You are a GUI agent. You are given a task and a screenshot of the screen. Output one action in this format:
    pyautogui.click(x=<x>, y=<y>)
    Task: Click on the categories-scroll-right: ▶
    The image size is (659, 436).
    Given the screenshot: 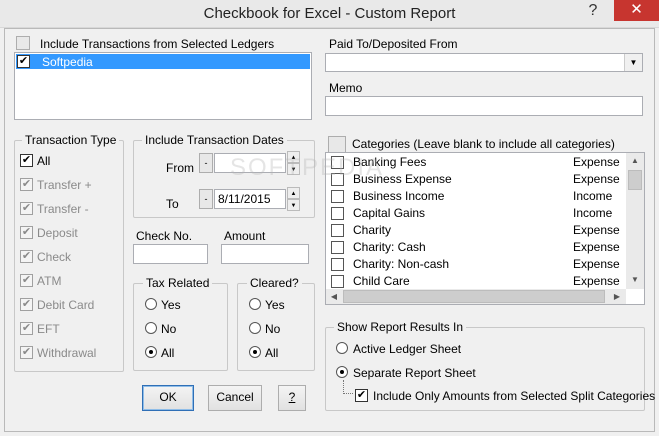 What is the action you would take?
    pyautogui.click(x=617, y=296)
    